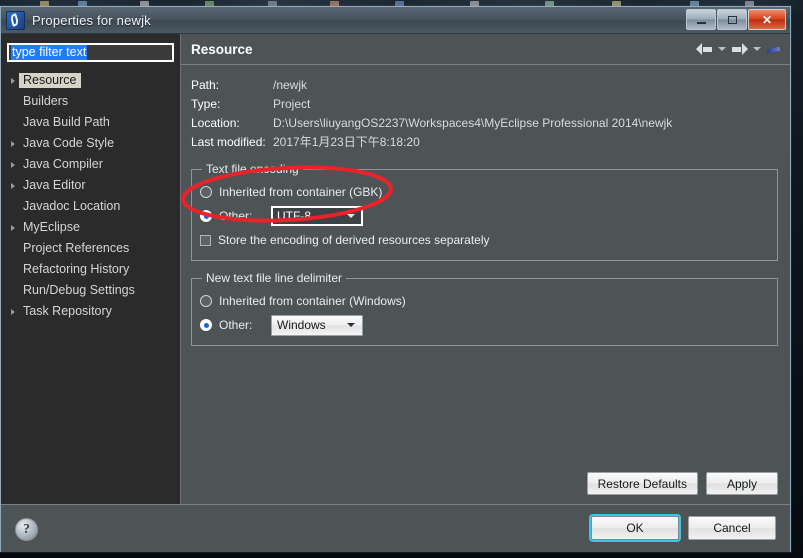  Describe the element at coordinates (90, 185) in the screenshot. I see `sidebar-item-java-editor: Java Editor` at that location.